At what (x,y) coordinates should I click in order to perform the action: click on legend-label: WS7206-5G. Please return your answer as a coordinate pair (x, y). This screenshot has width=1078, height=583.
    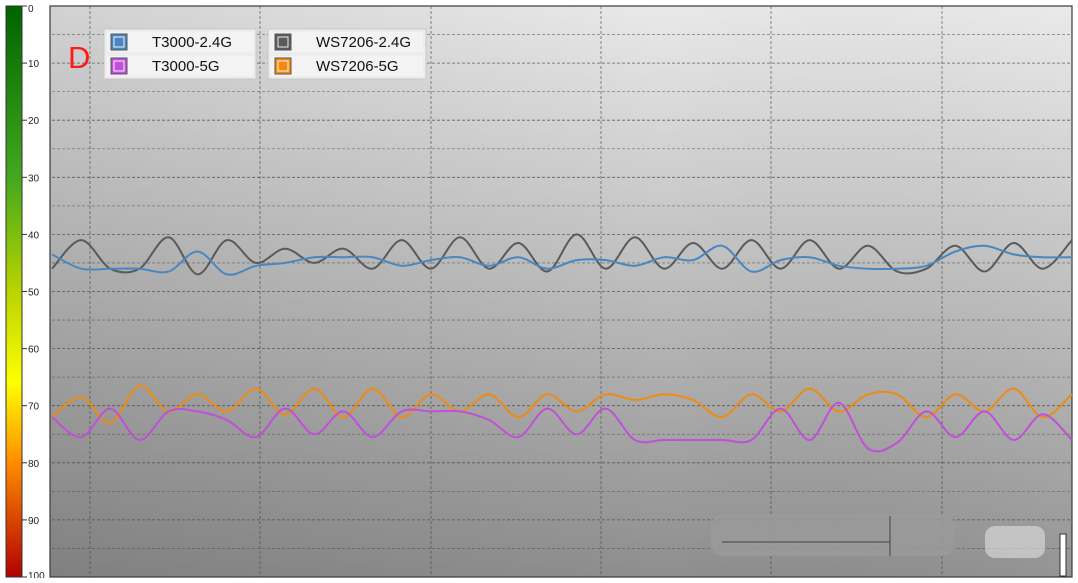
    Looking at the image, I should click on (357, 66).